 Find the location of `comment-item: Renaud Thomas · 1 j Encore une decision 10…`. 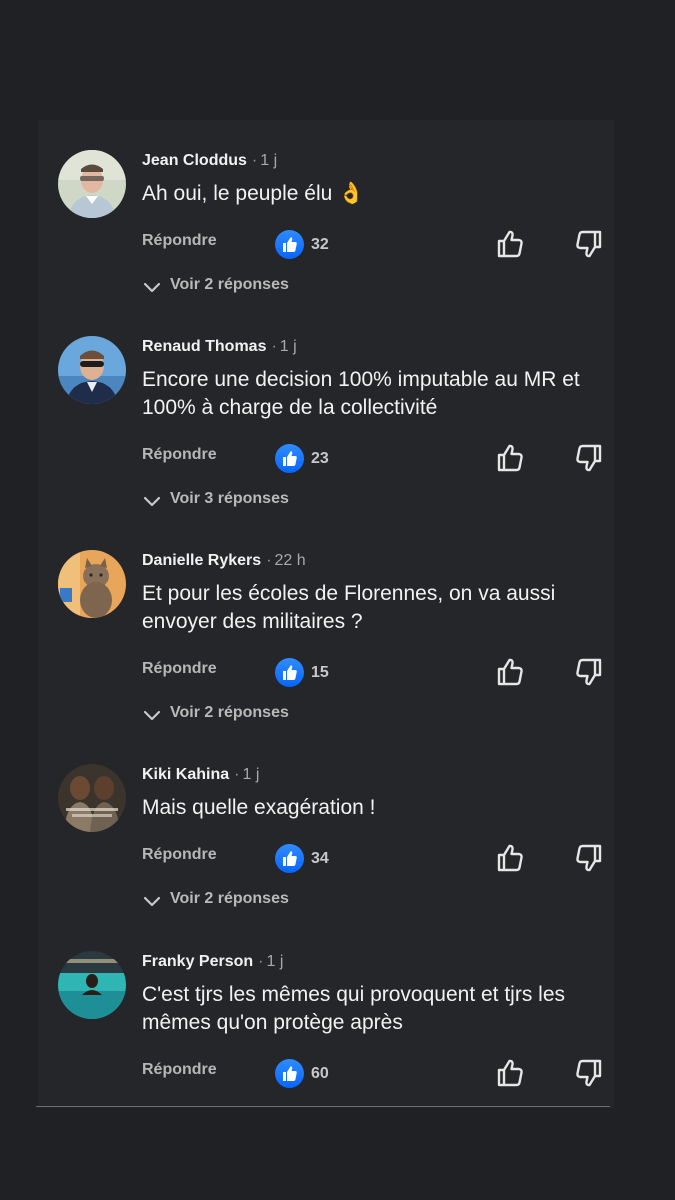

comment-item: Renaud Thomas · 1 j Encore une decision 10… is located at coordinates (337, 421).